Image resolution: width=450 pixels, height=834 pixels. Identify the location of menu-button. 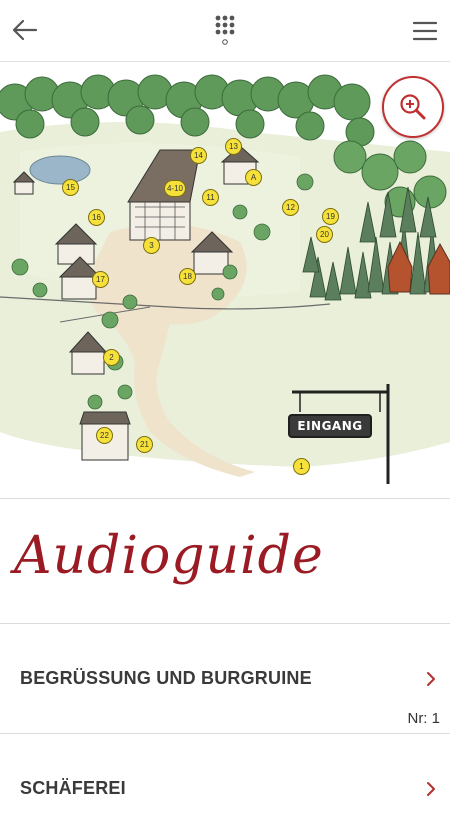
(425, 31).